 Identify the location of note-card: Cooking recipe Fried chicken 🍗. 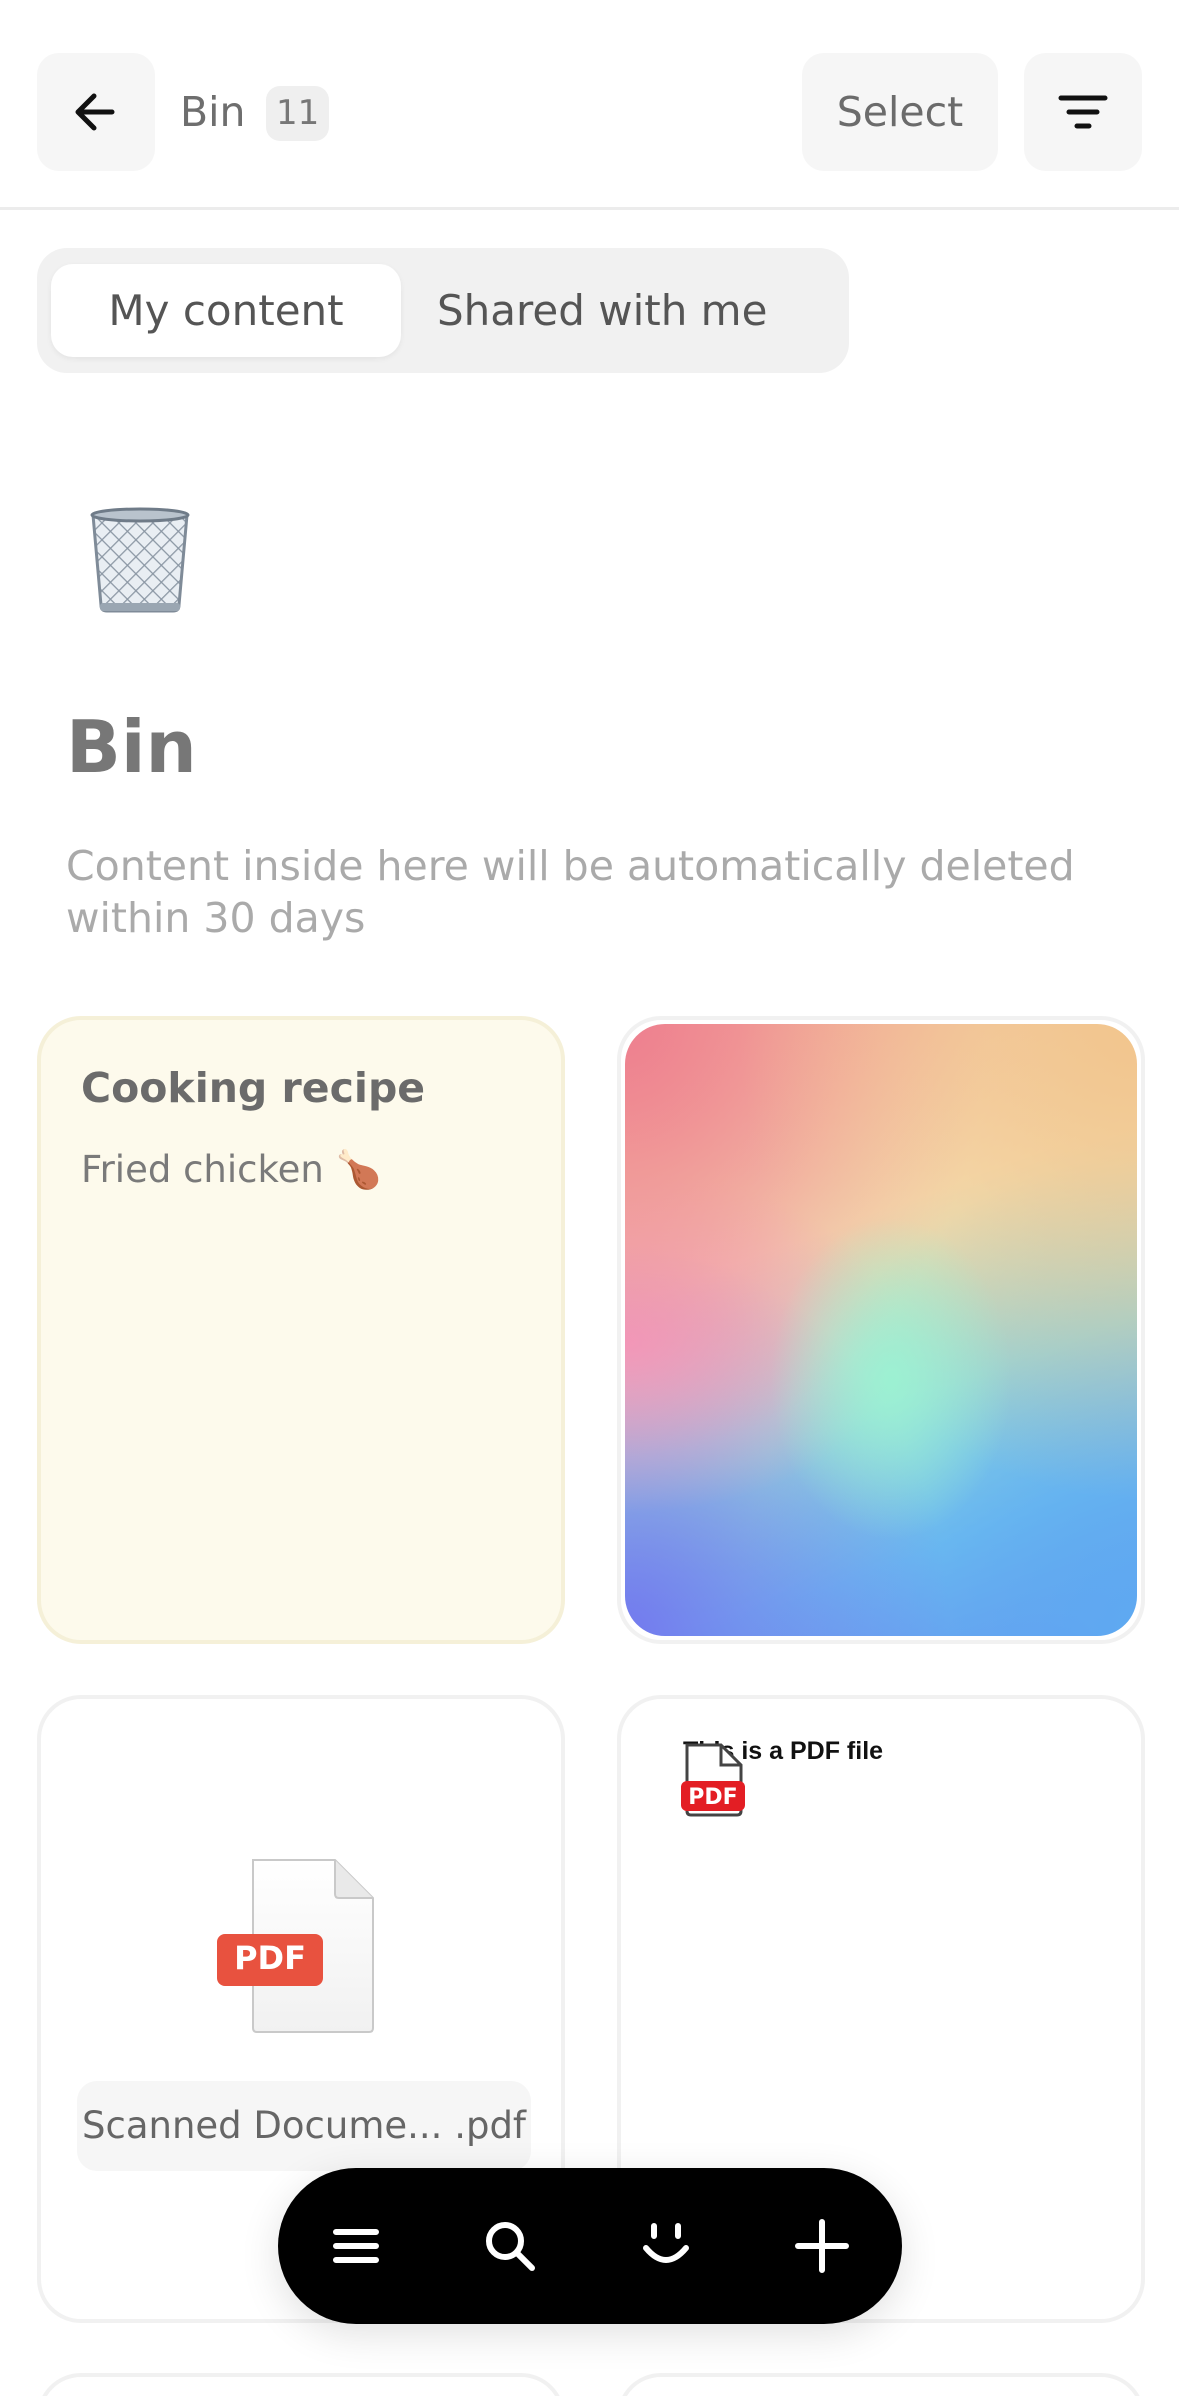
(301, 1330).